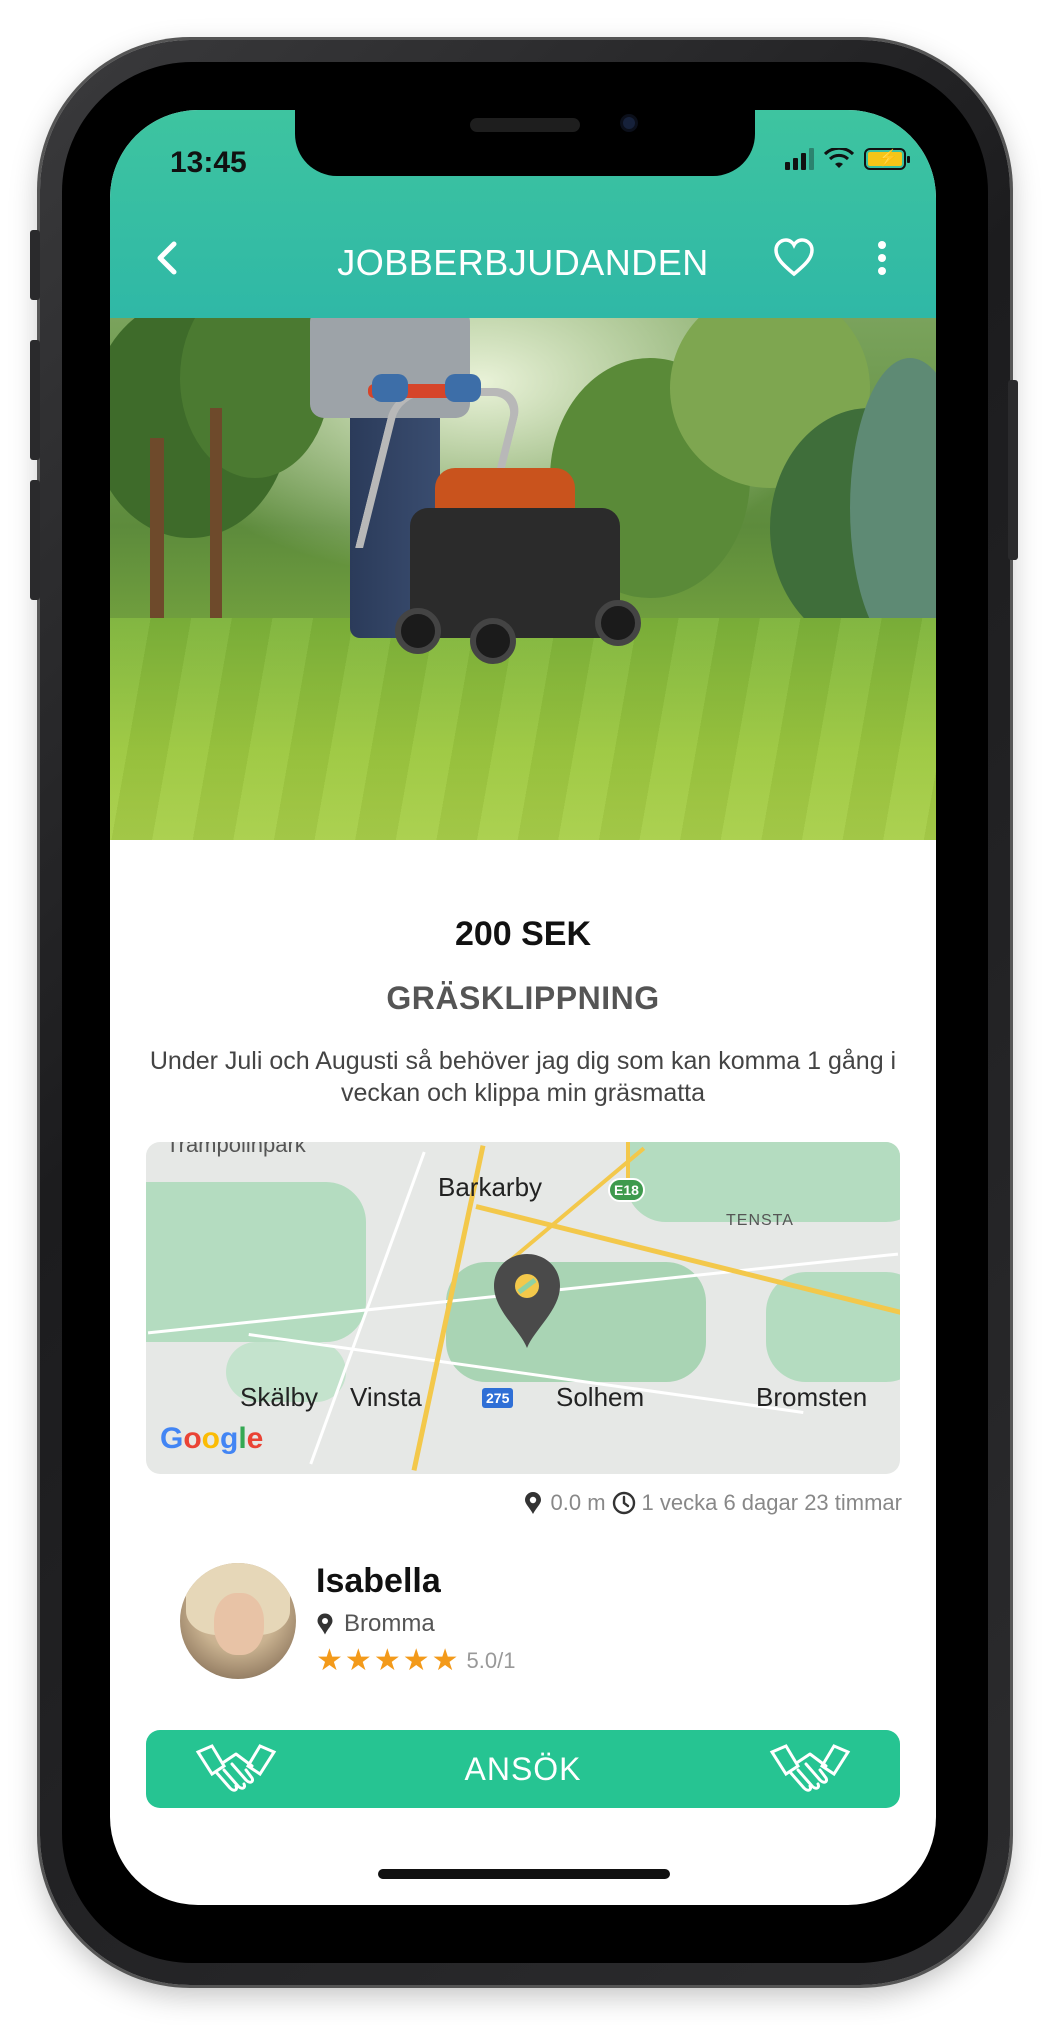 The height and width of the screenshot is (2025, 1048). Describe the element at coordinates (887, 159) in the screenshot. I see `battery-charging-icon: ⚡` at that location.